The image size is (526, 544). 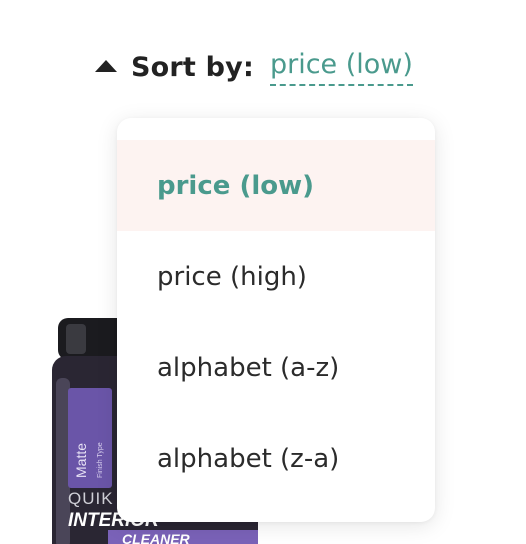 I want to click on finish-tag-text: Matte, so click(x=81, y=460).